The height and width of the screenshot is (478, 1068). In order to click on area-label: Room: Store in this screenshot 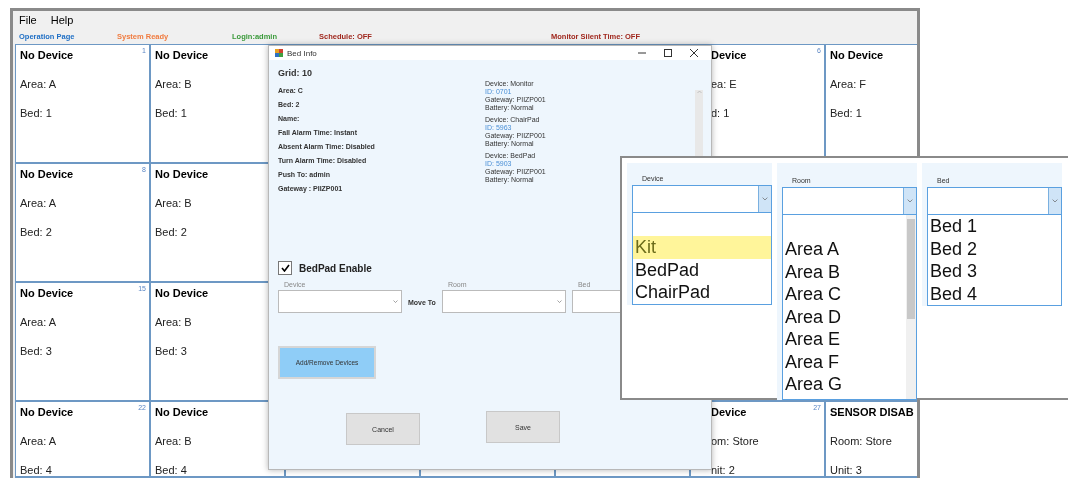, I will do `click(861, 441)`.